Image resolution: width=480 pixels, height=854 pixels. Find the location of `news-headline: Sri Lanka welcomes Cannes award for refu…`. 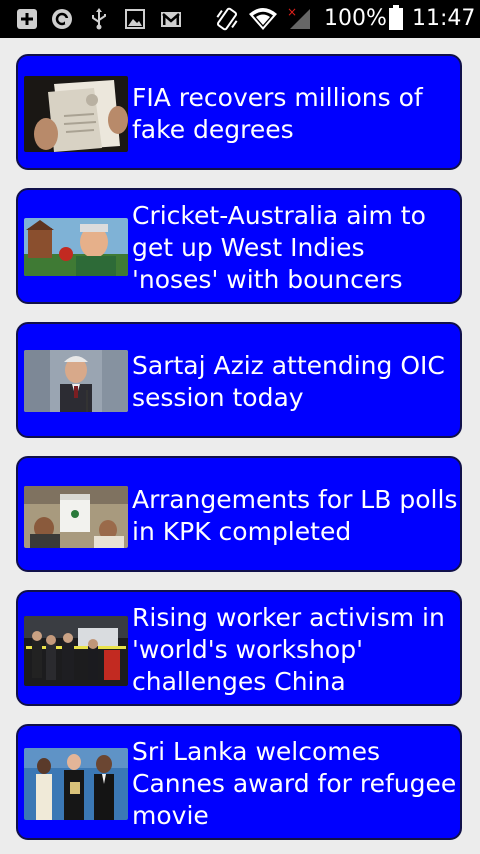

news-headline: Sri Lanka welcomes Cannes award for refu… is located at coordinates (295, 784).